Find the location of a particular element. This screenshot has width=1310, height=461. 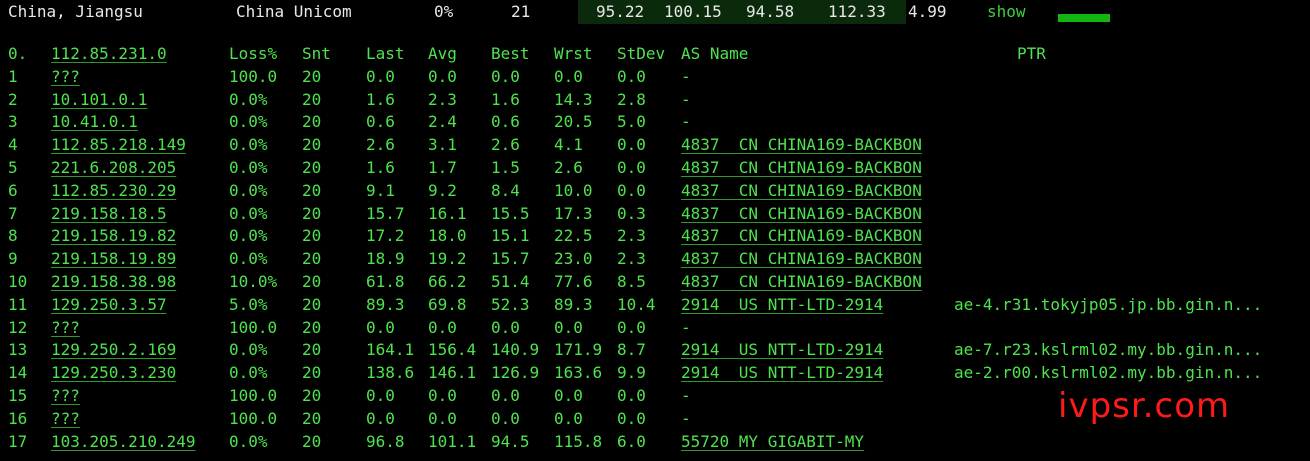

hop-number: 10 is located at coordinates (18, 281).